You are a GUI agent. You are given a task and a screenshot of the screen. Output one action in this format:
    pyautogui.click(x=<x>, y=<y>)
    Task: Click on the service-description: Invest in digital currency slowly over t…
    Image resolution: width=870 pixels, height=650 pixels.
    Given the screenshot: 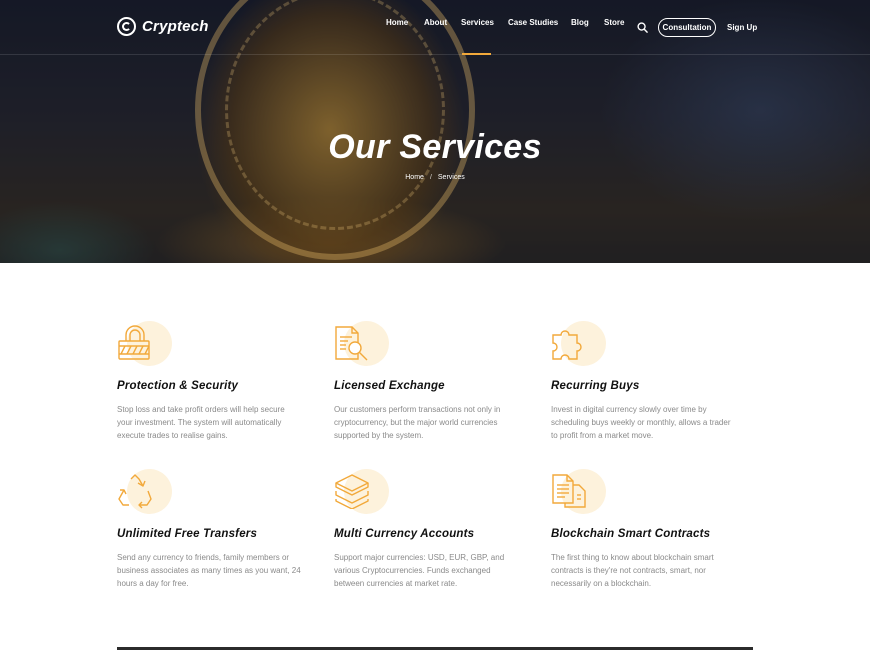 What is the action you would take?
    pyautogui.click(x=641, y=422)
    